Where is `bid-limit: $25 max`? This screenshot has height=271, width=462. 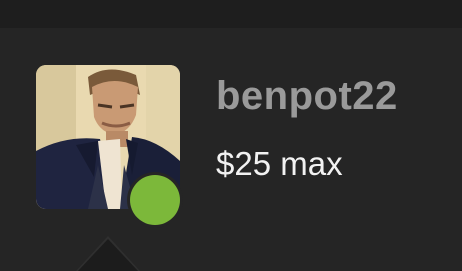 bid-limit: $25 max is located at coordinates (279, 163).